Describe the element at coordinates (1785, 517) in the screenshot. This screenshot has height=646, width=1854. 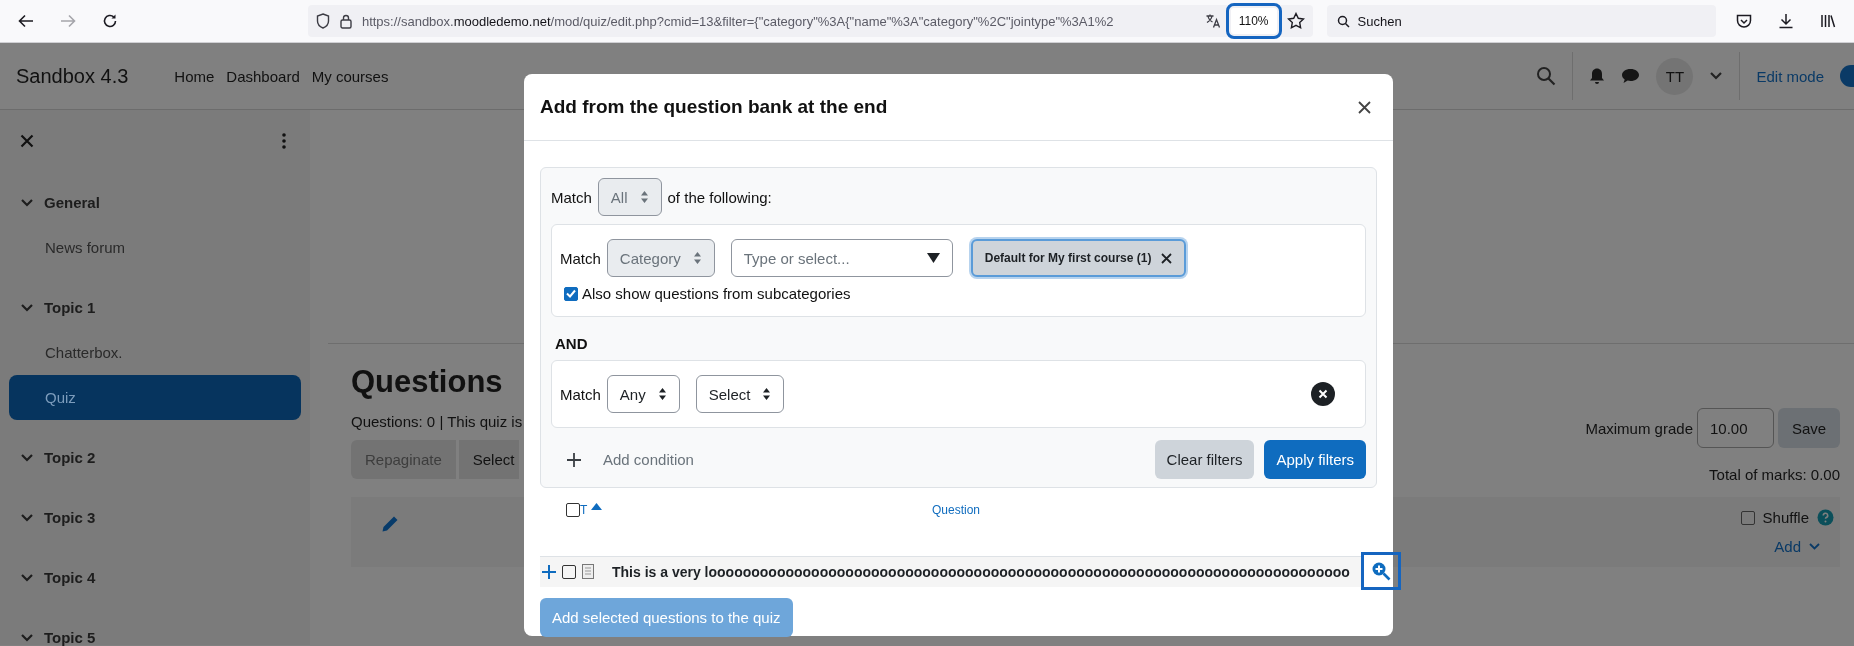
I see `shuffle-label: Shuffle` at that location.